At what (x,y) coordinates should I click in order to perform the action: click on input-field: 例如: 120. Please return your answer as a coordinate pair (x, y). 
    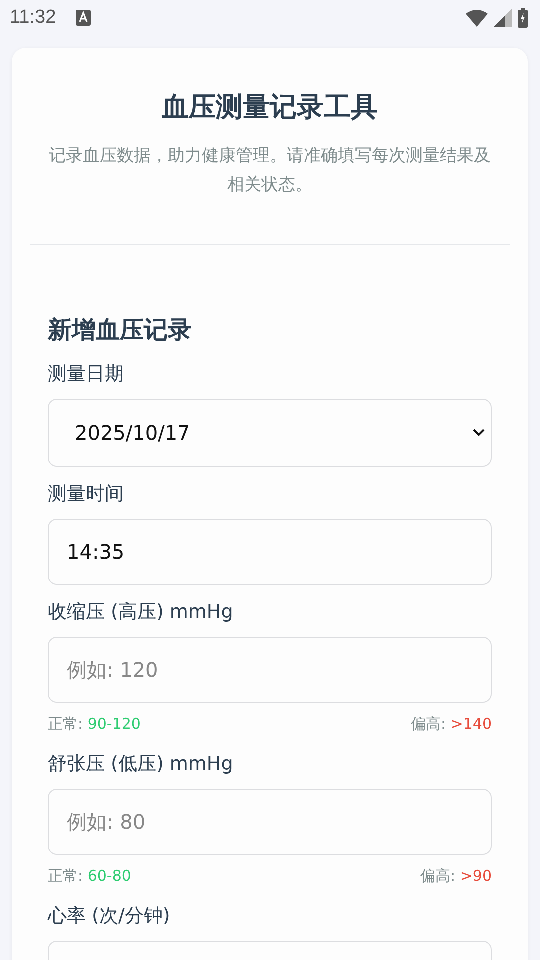
    Looking at the image, I should click on (270, 670).